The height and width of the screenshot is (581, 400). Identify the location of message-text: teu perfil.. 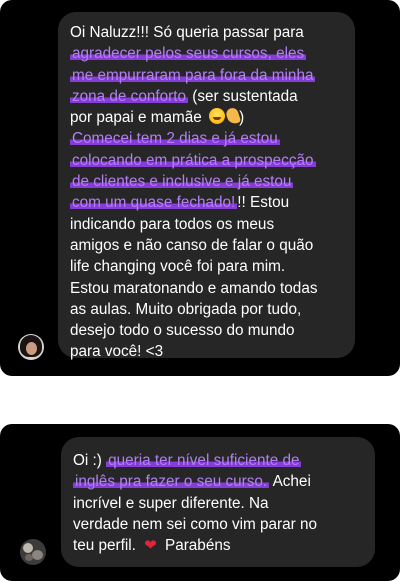
(107, 546).